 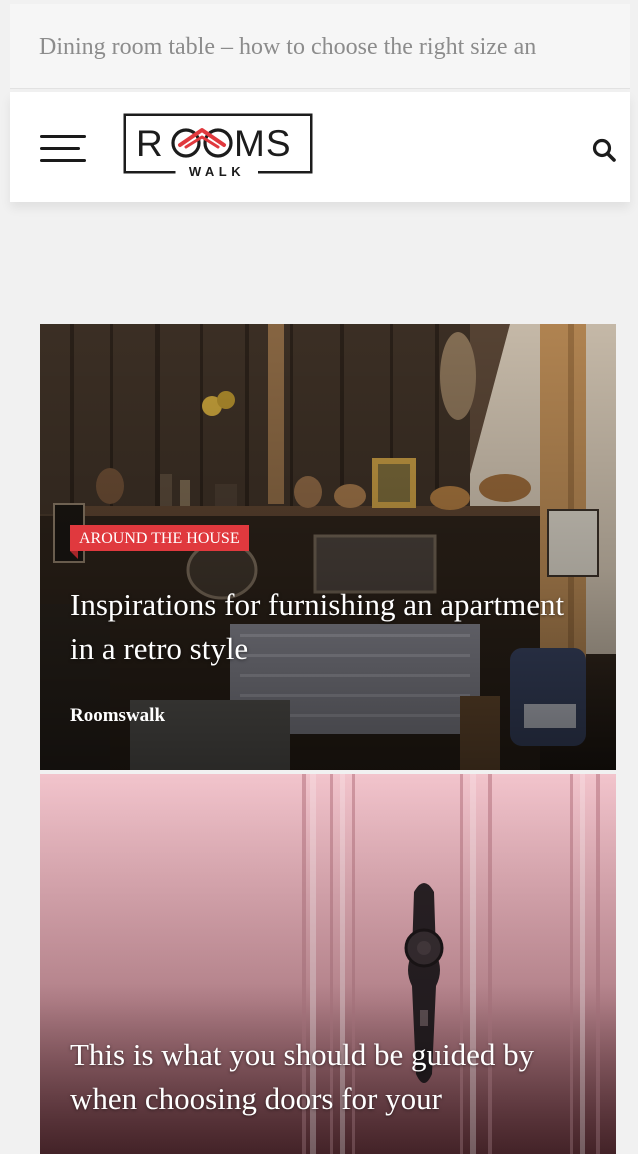 I want to click on search-icon, so click(x=604, y=150).